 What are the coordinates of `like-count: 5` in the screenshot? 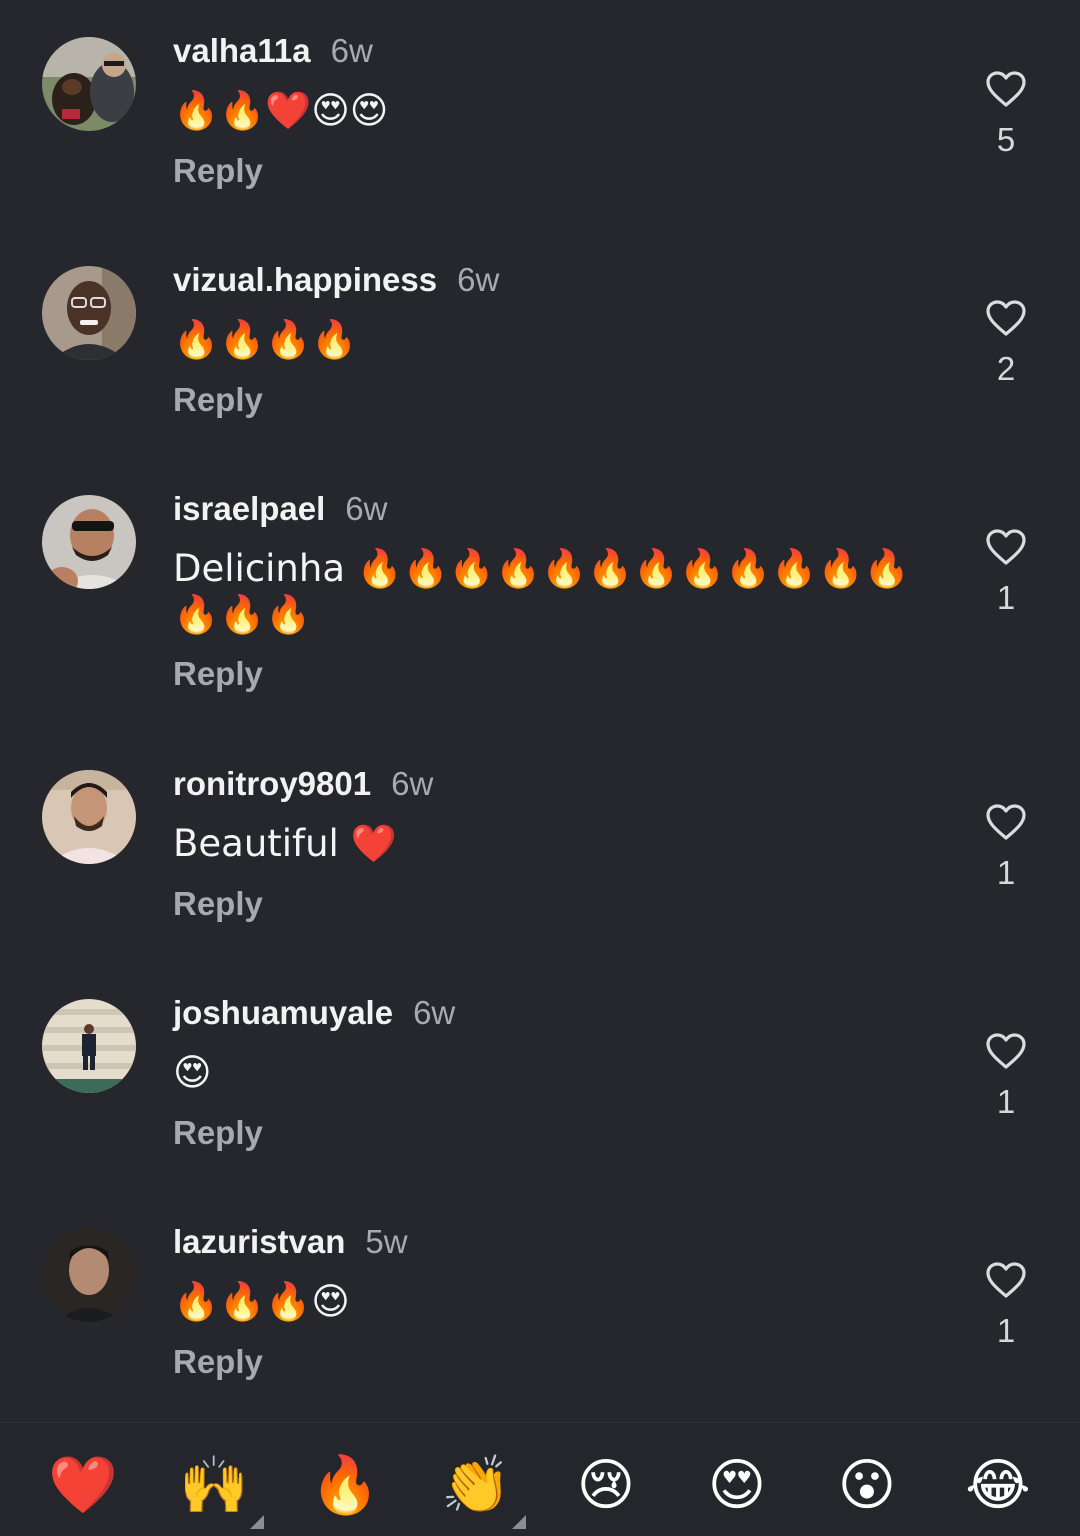 It's located at (1006, 139).